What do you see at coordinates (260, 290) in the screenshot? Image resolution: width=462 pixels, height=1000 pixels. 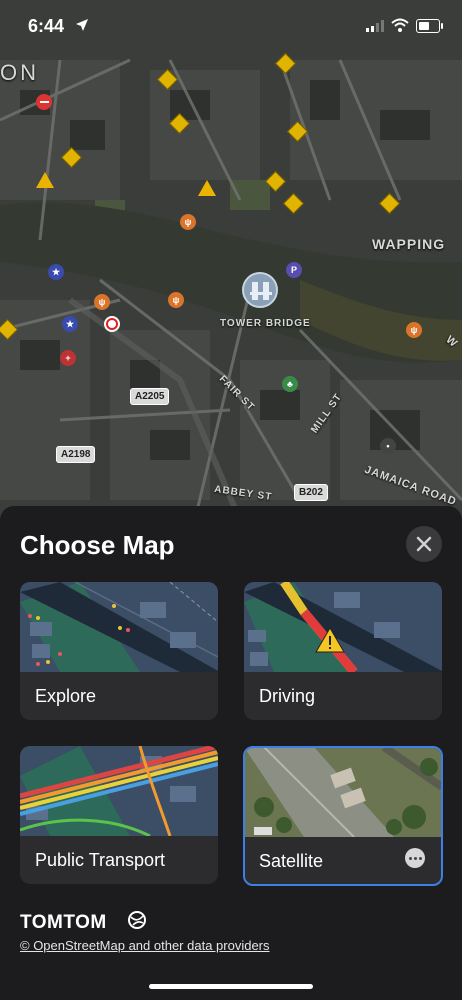 I see `tower-bridge-poi-icon` at bounding box center [260, 290].